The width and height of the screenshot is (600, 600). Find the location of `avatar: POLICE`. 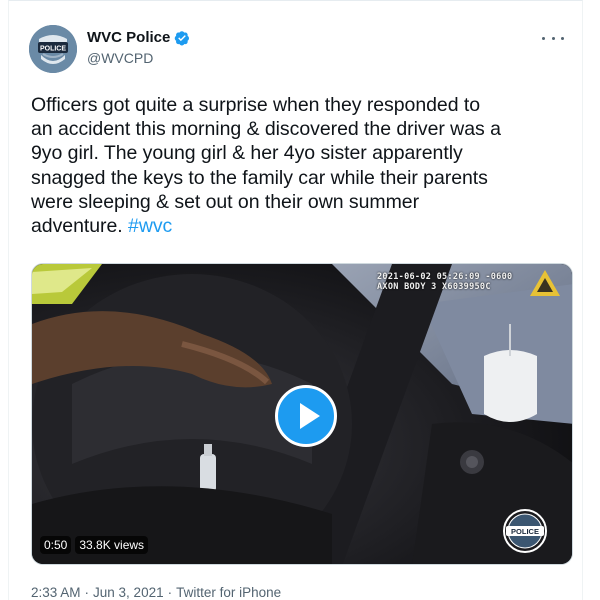

avatar: POLICE is located at coordinates (53, 49).